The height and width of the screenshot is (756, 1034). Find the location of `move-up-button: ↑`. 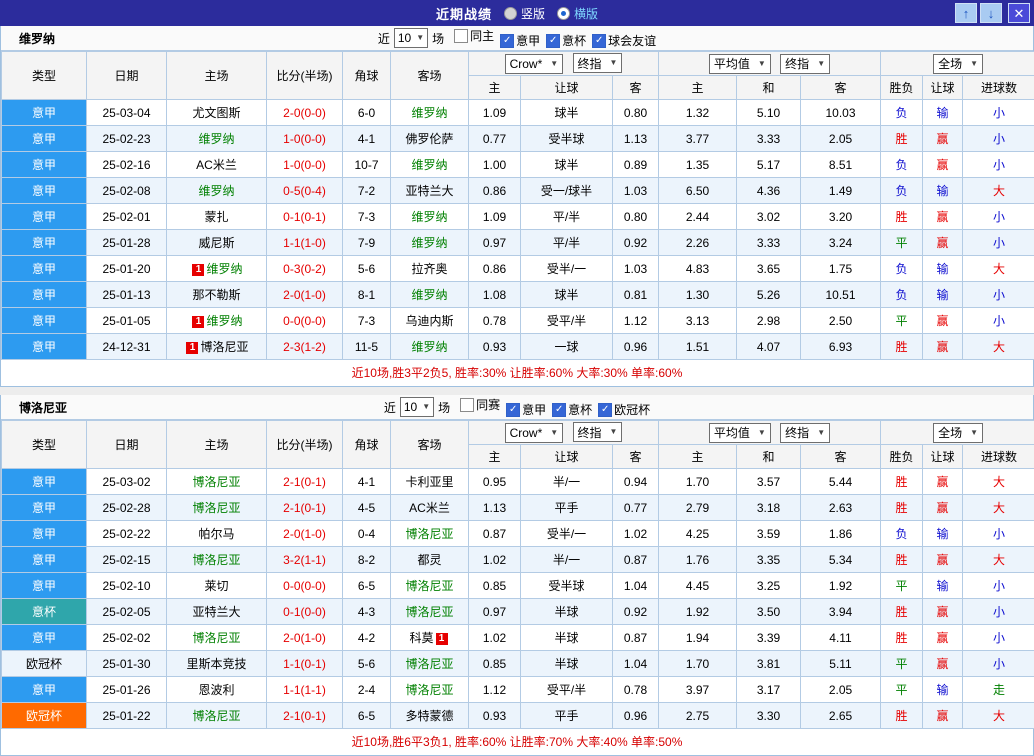

move-up-button: ↑ is located at coordinates (966, 13).